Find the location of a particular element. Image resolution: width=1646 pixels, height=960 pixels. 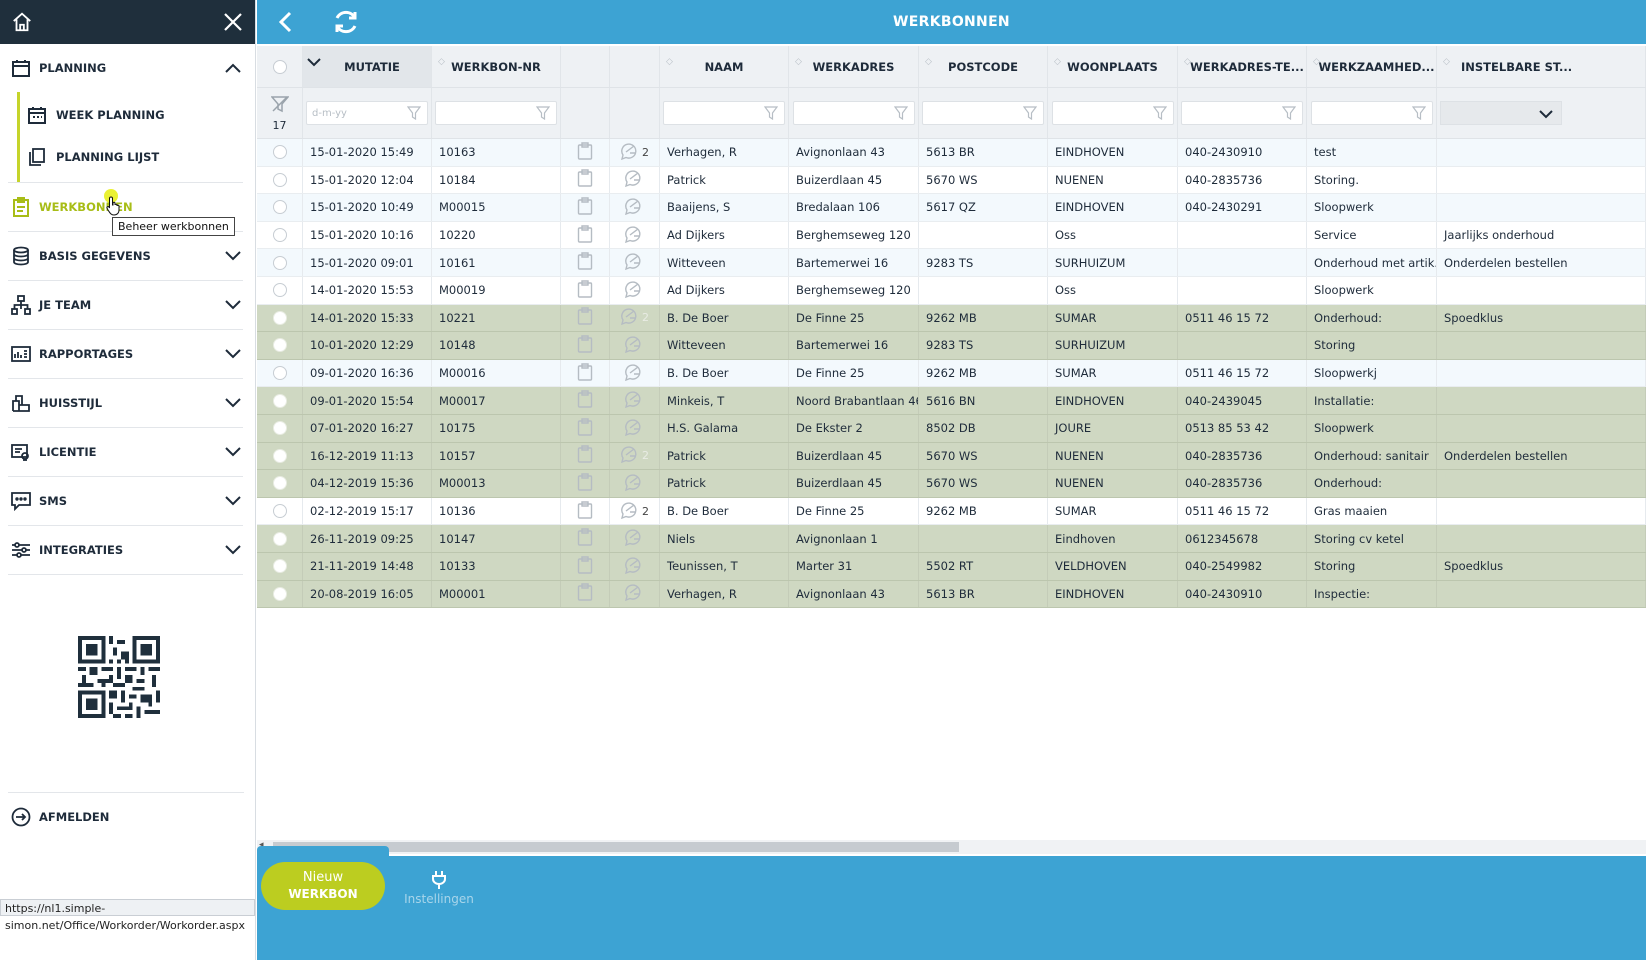

header-mutatie: MUTATIE is located at coordinates (367, 66).